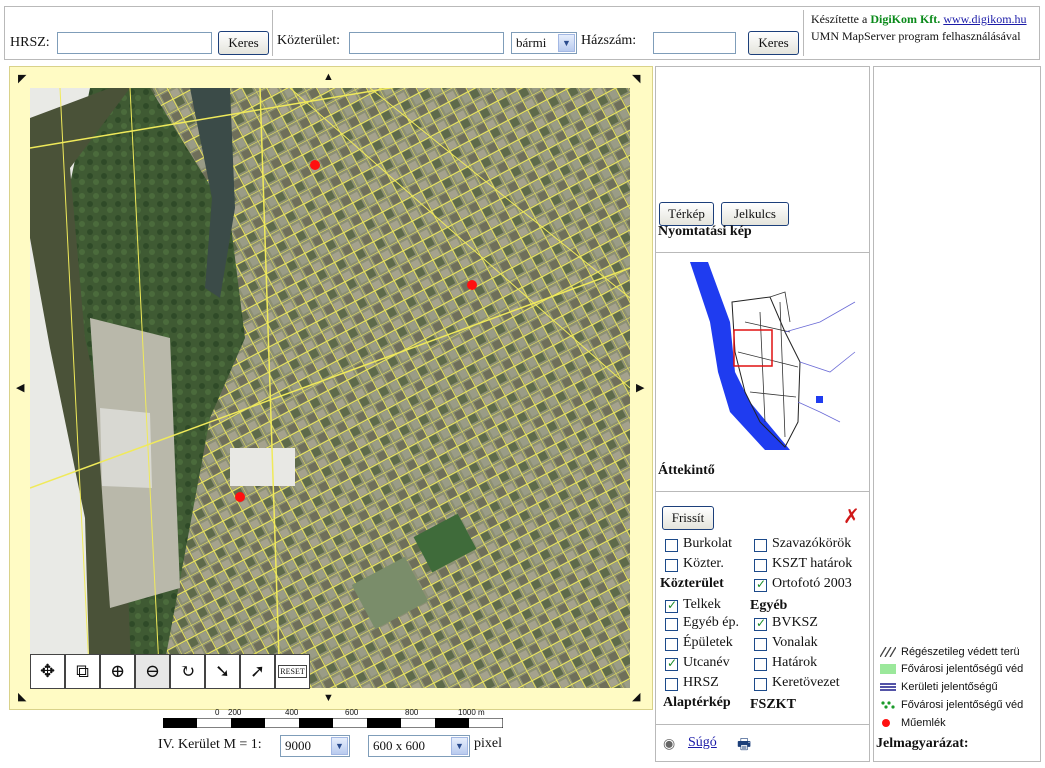 This screenshot has width=1045, height=768. I want to click on layer-checkbox-hrsz, so click(671, 684).